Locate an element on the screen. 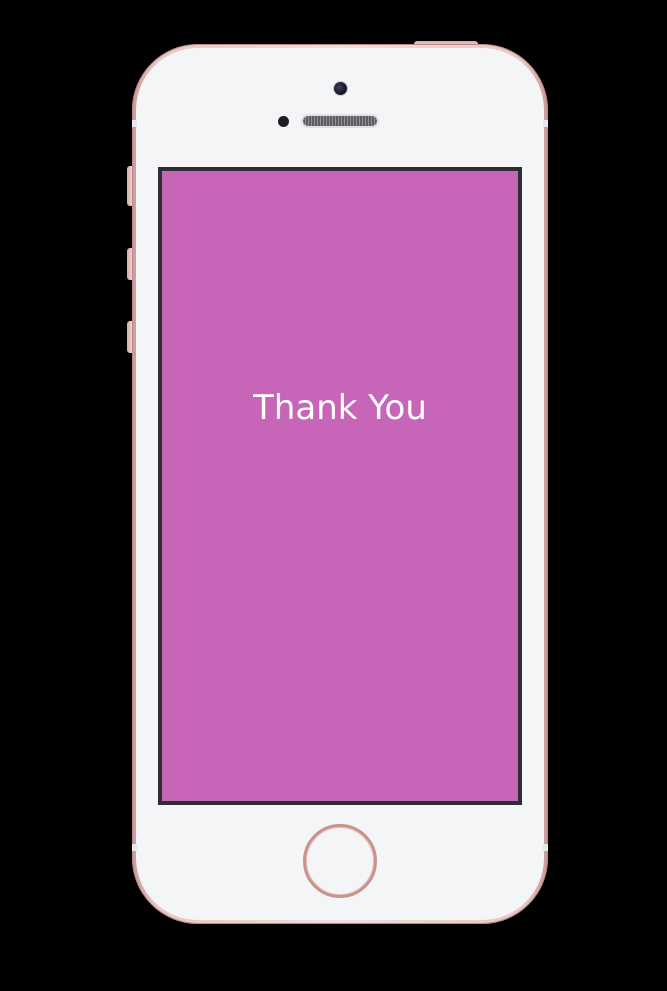 Image resolution: width=667 pixels, height=991 pixels. thank-you-message: Thank You is located at coordinates (340, 408).